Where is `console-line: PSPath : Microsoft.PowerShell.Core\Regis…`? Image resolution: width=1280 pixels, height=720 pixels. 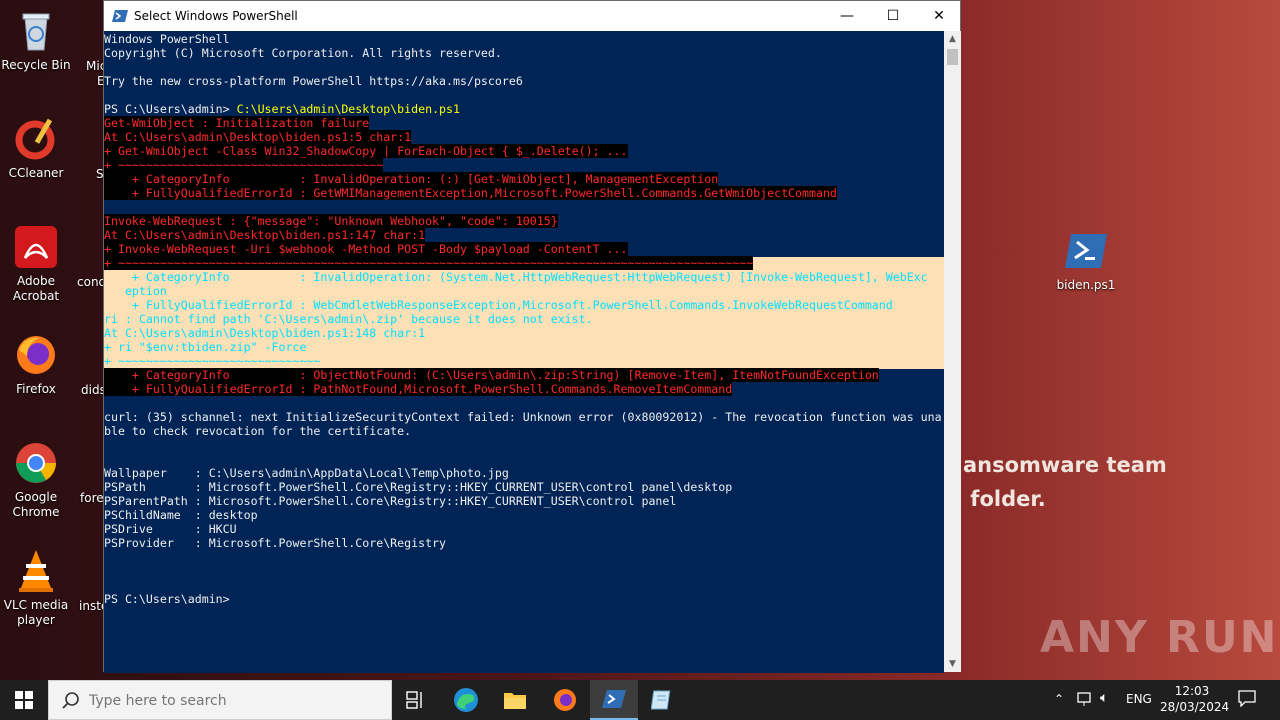 console-line: PSPath : Microsoft.PowerShell.Core\Regis… is located at coordinates (418, 487).